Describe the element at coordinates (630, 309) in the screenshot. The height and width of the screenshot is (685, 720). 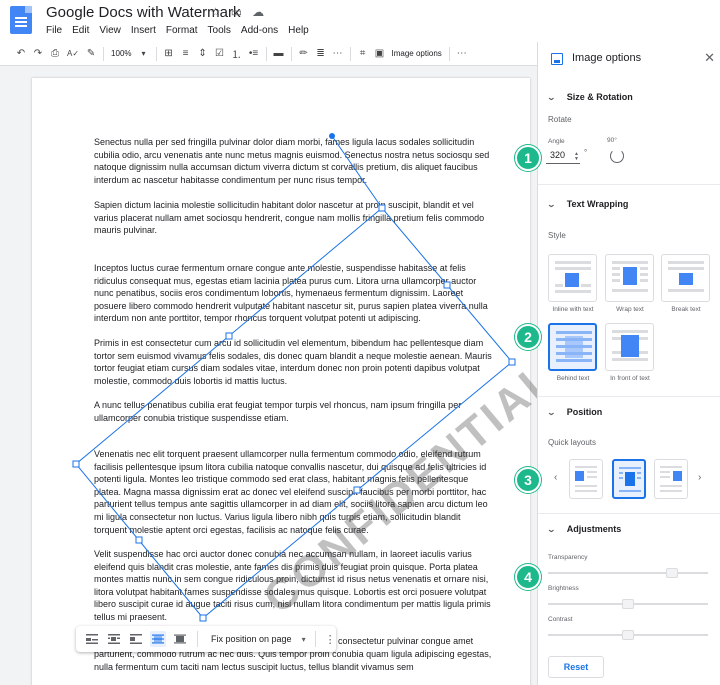
I see `wrap-option-caption: Wrap text` at that location.